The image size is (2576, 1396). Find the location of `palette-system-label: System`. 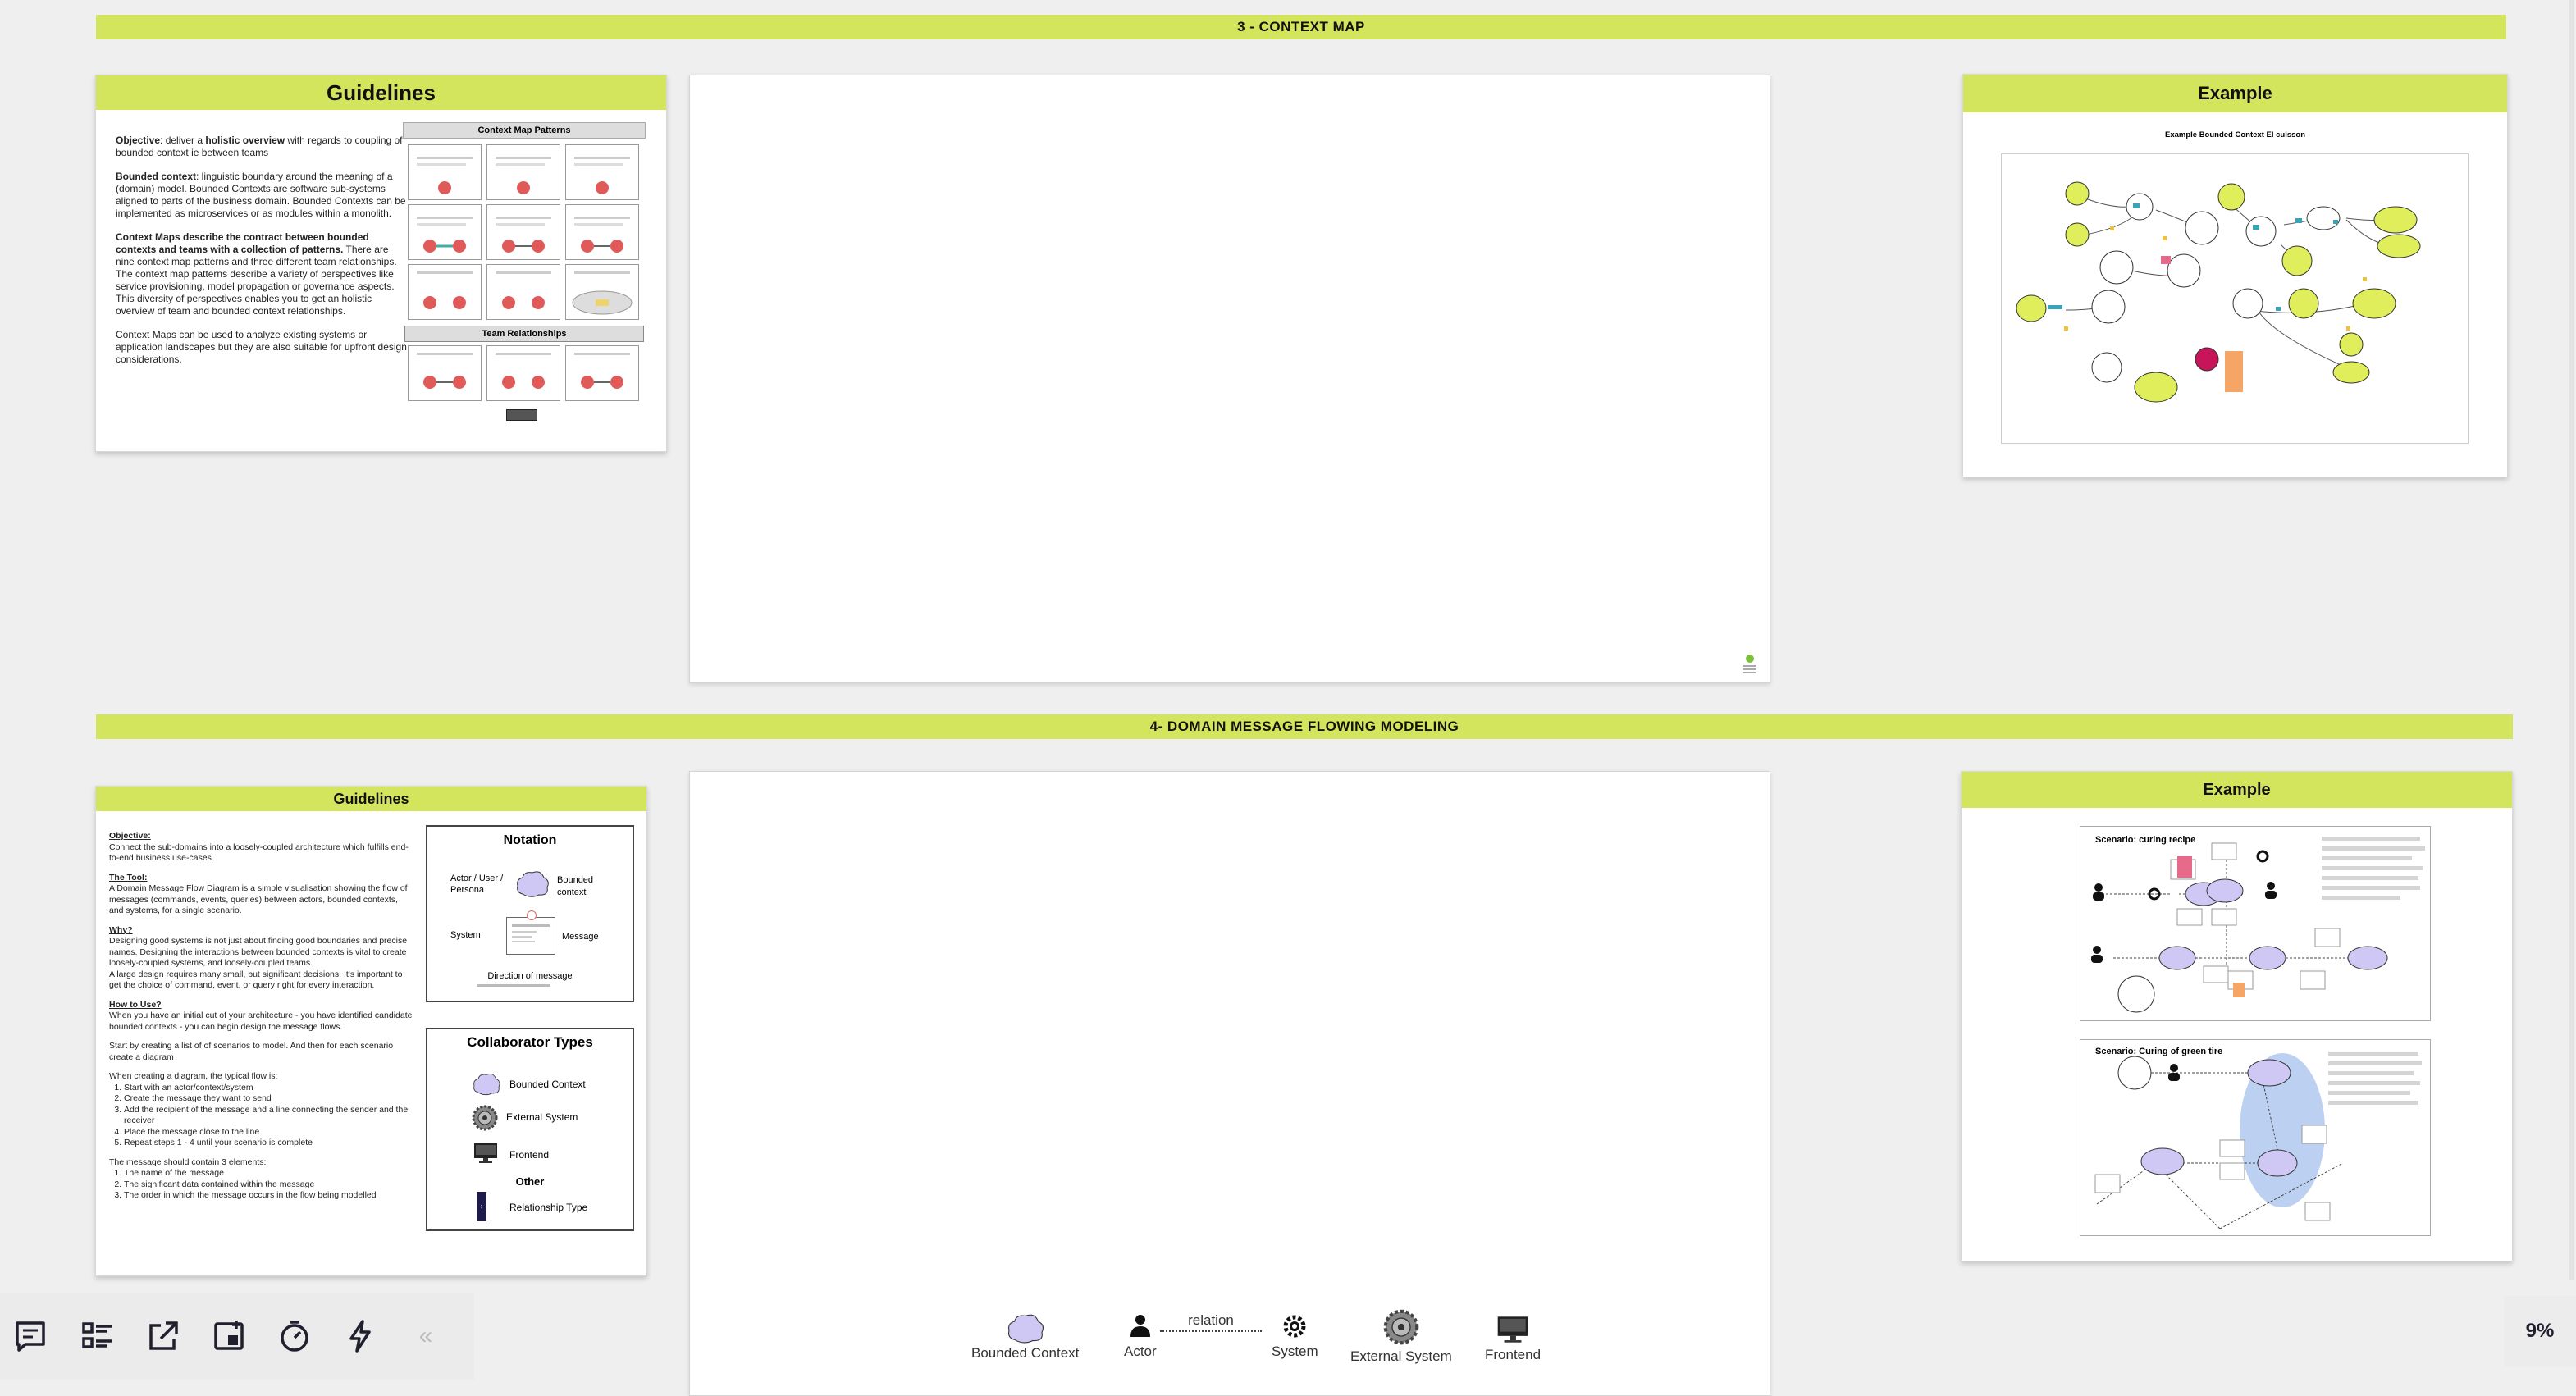

palette-system-label: System is located at coordinates (1295, 1351).